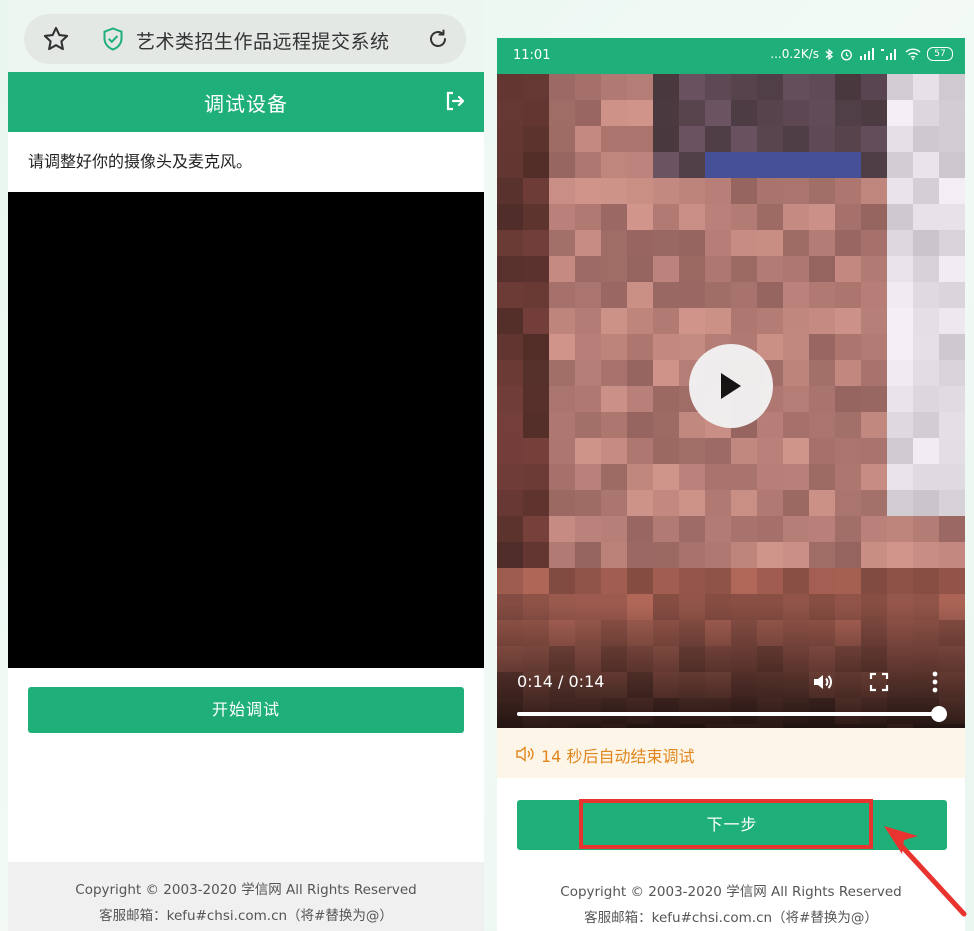 The height and width of the screenshot is (931, 974). Describe the element at coordinates (438, 39) in the screenshot. I see `refresh-icon` at that location.